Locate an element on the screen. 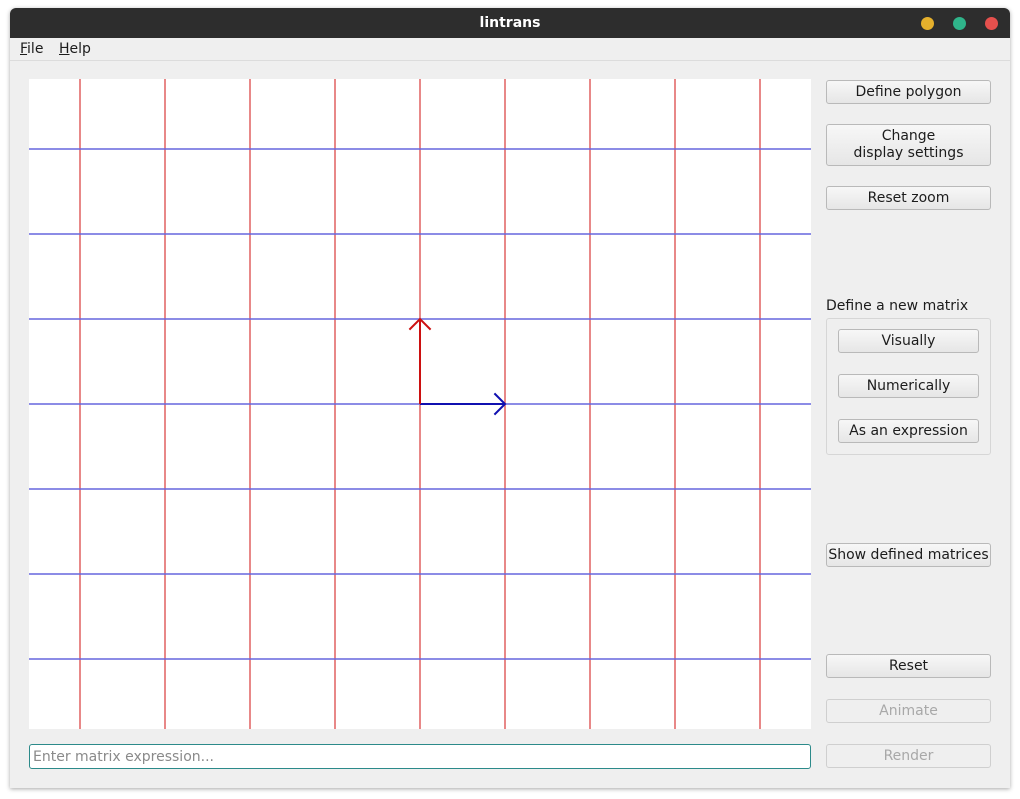  minimize-icon is located at coordinates (927, 23).